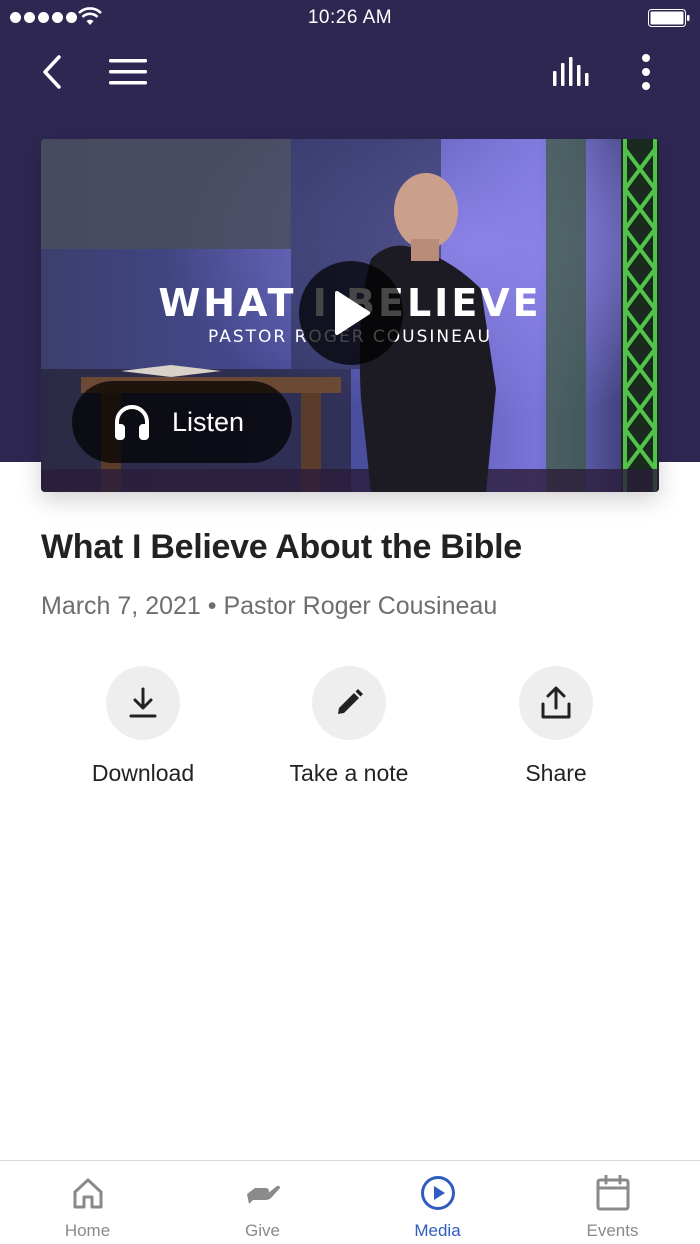  I want to click on audio-levels-icon, so click(571, 71).